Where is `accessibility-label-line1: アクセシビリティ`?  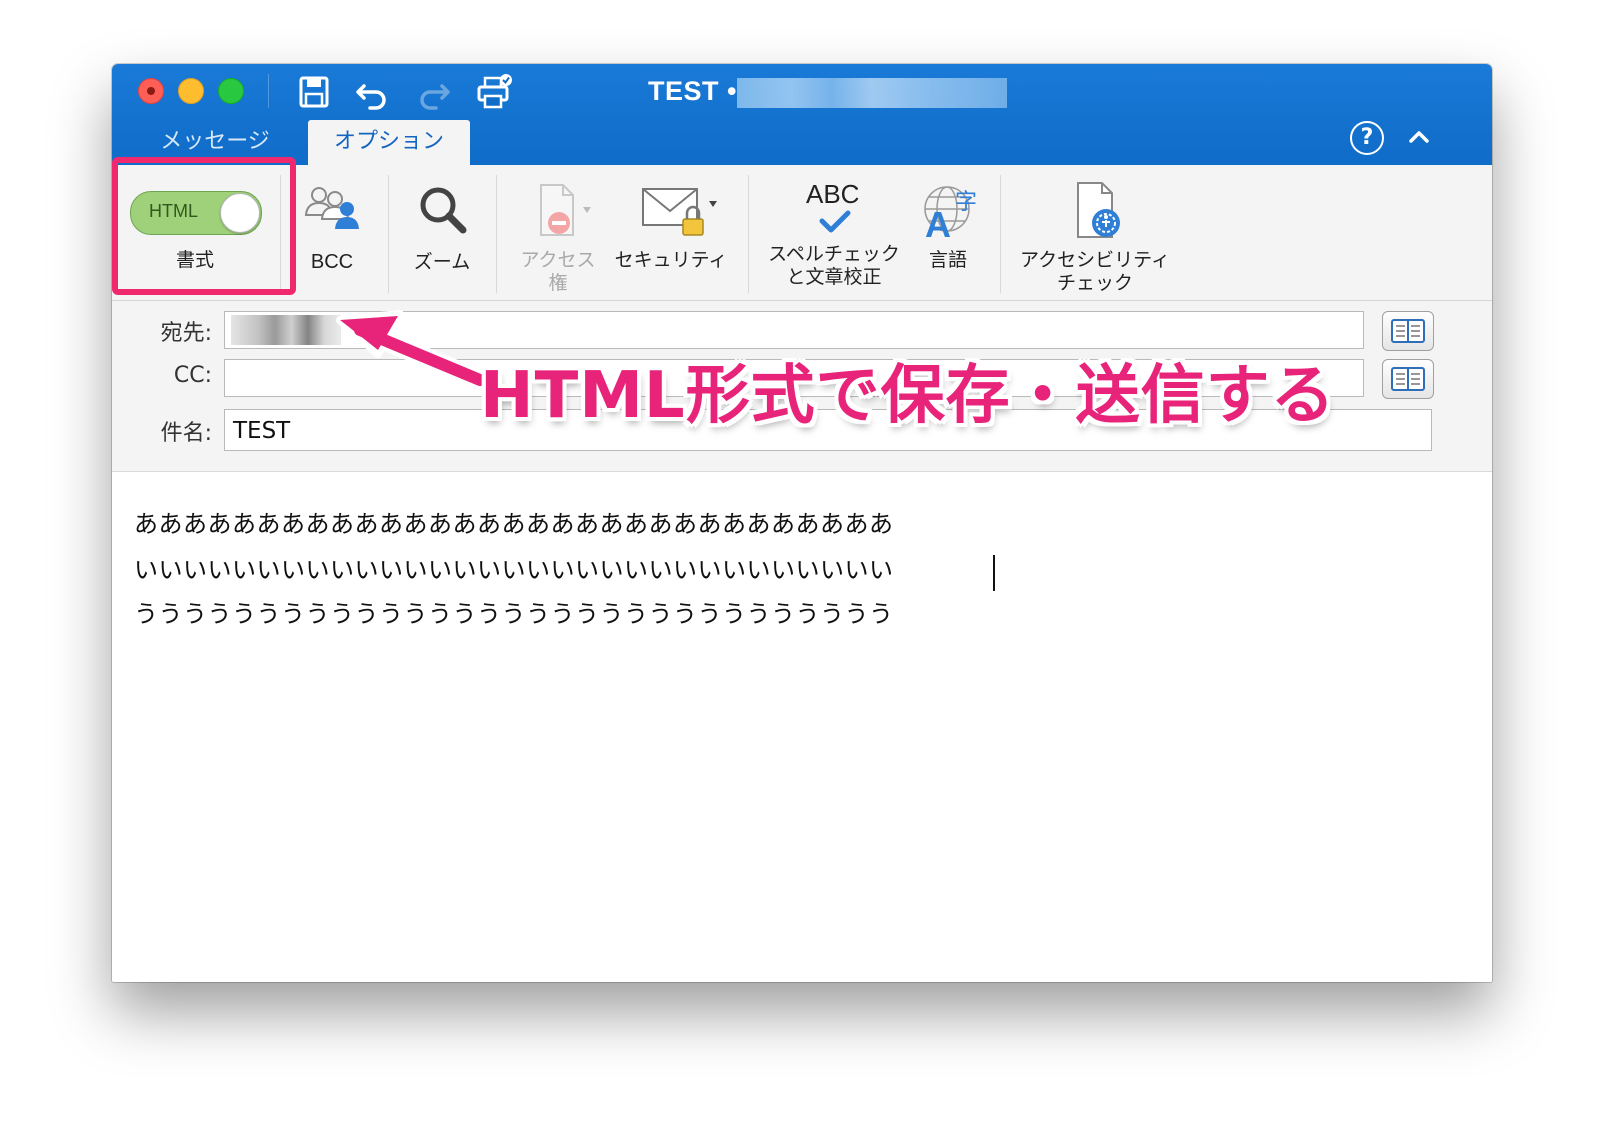
accessibility-label-line1: アクセシビリティ is located at coordinates (1095, 260).